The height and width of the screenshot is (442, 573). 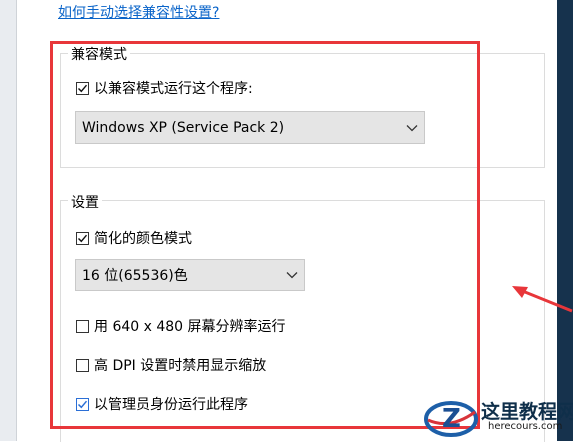 I want to click on compat-mode-group-title: 兼容模式, so click(x=99, y=54).